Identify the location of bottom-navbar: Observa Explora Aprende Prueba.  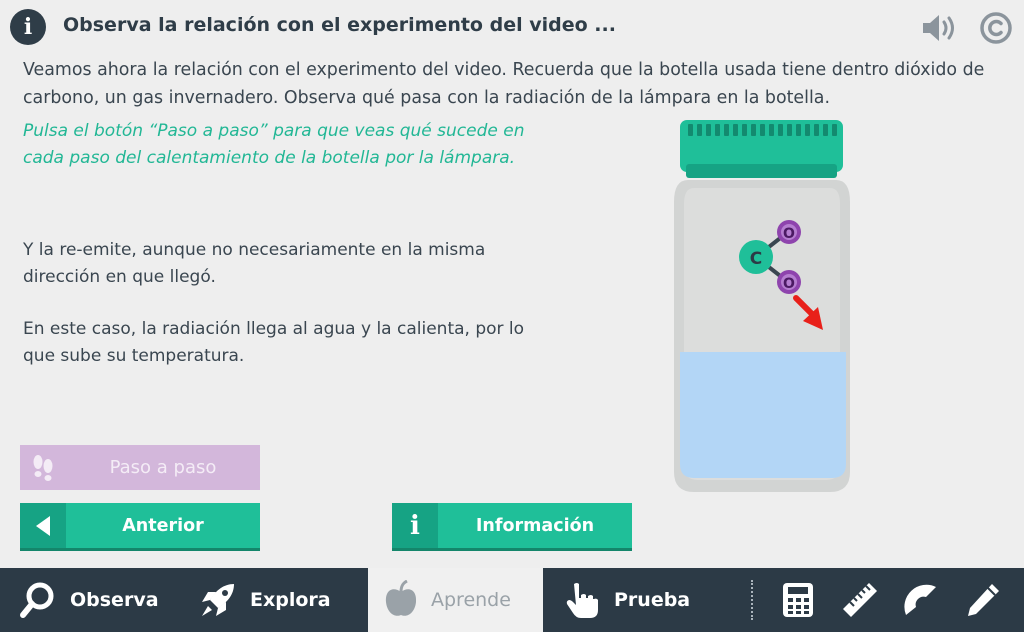
(512, 600).